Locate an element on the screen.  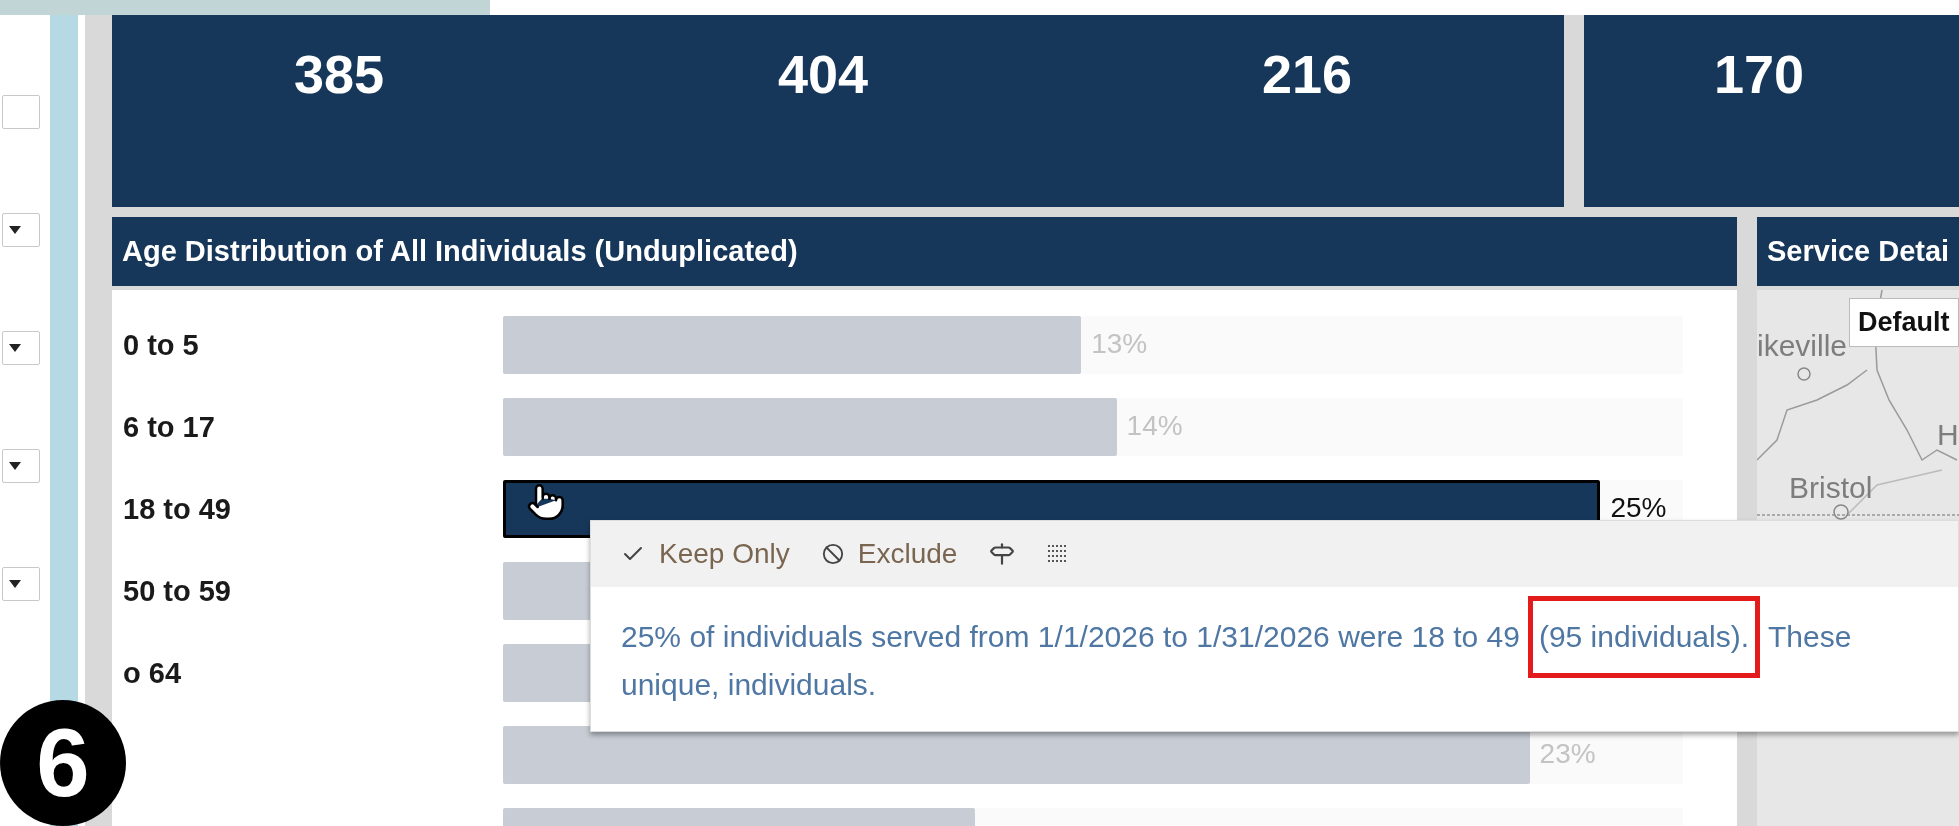
kpi-value: 404 is located at coordinates (823, 74).